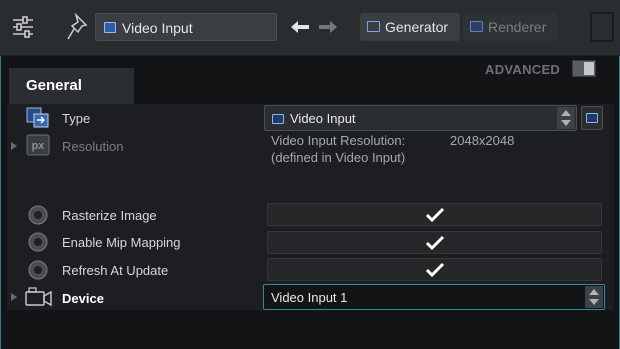  I want to click on type-link-button, so click(592, 118).